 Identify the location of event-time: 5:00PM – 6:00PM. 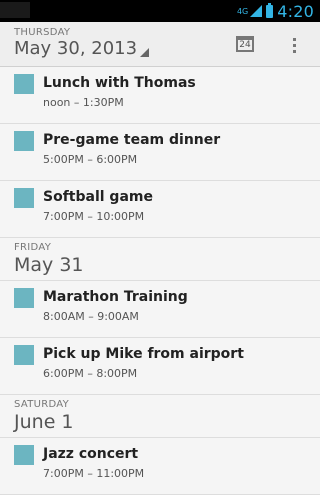
(90, 159).